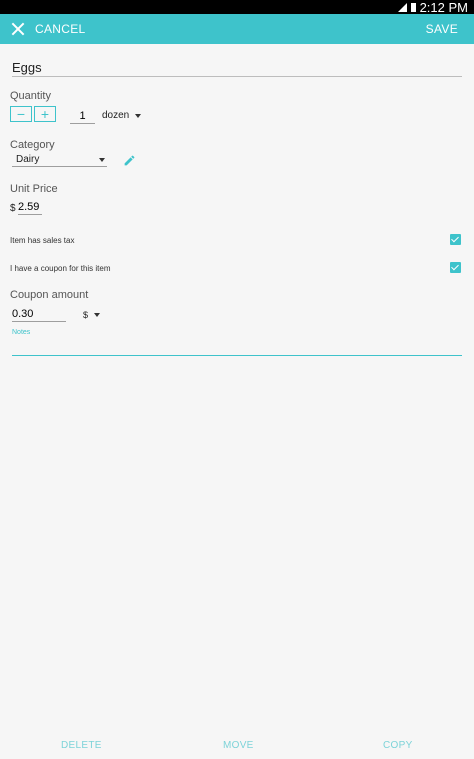 The height and width of the screenshot is (759, 474). What do you see at coordinates (49, 295) in the screenshot?
I see `coupon-amount-label: Coupon amount` at bounding box center [49, 295].